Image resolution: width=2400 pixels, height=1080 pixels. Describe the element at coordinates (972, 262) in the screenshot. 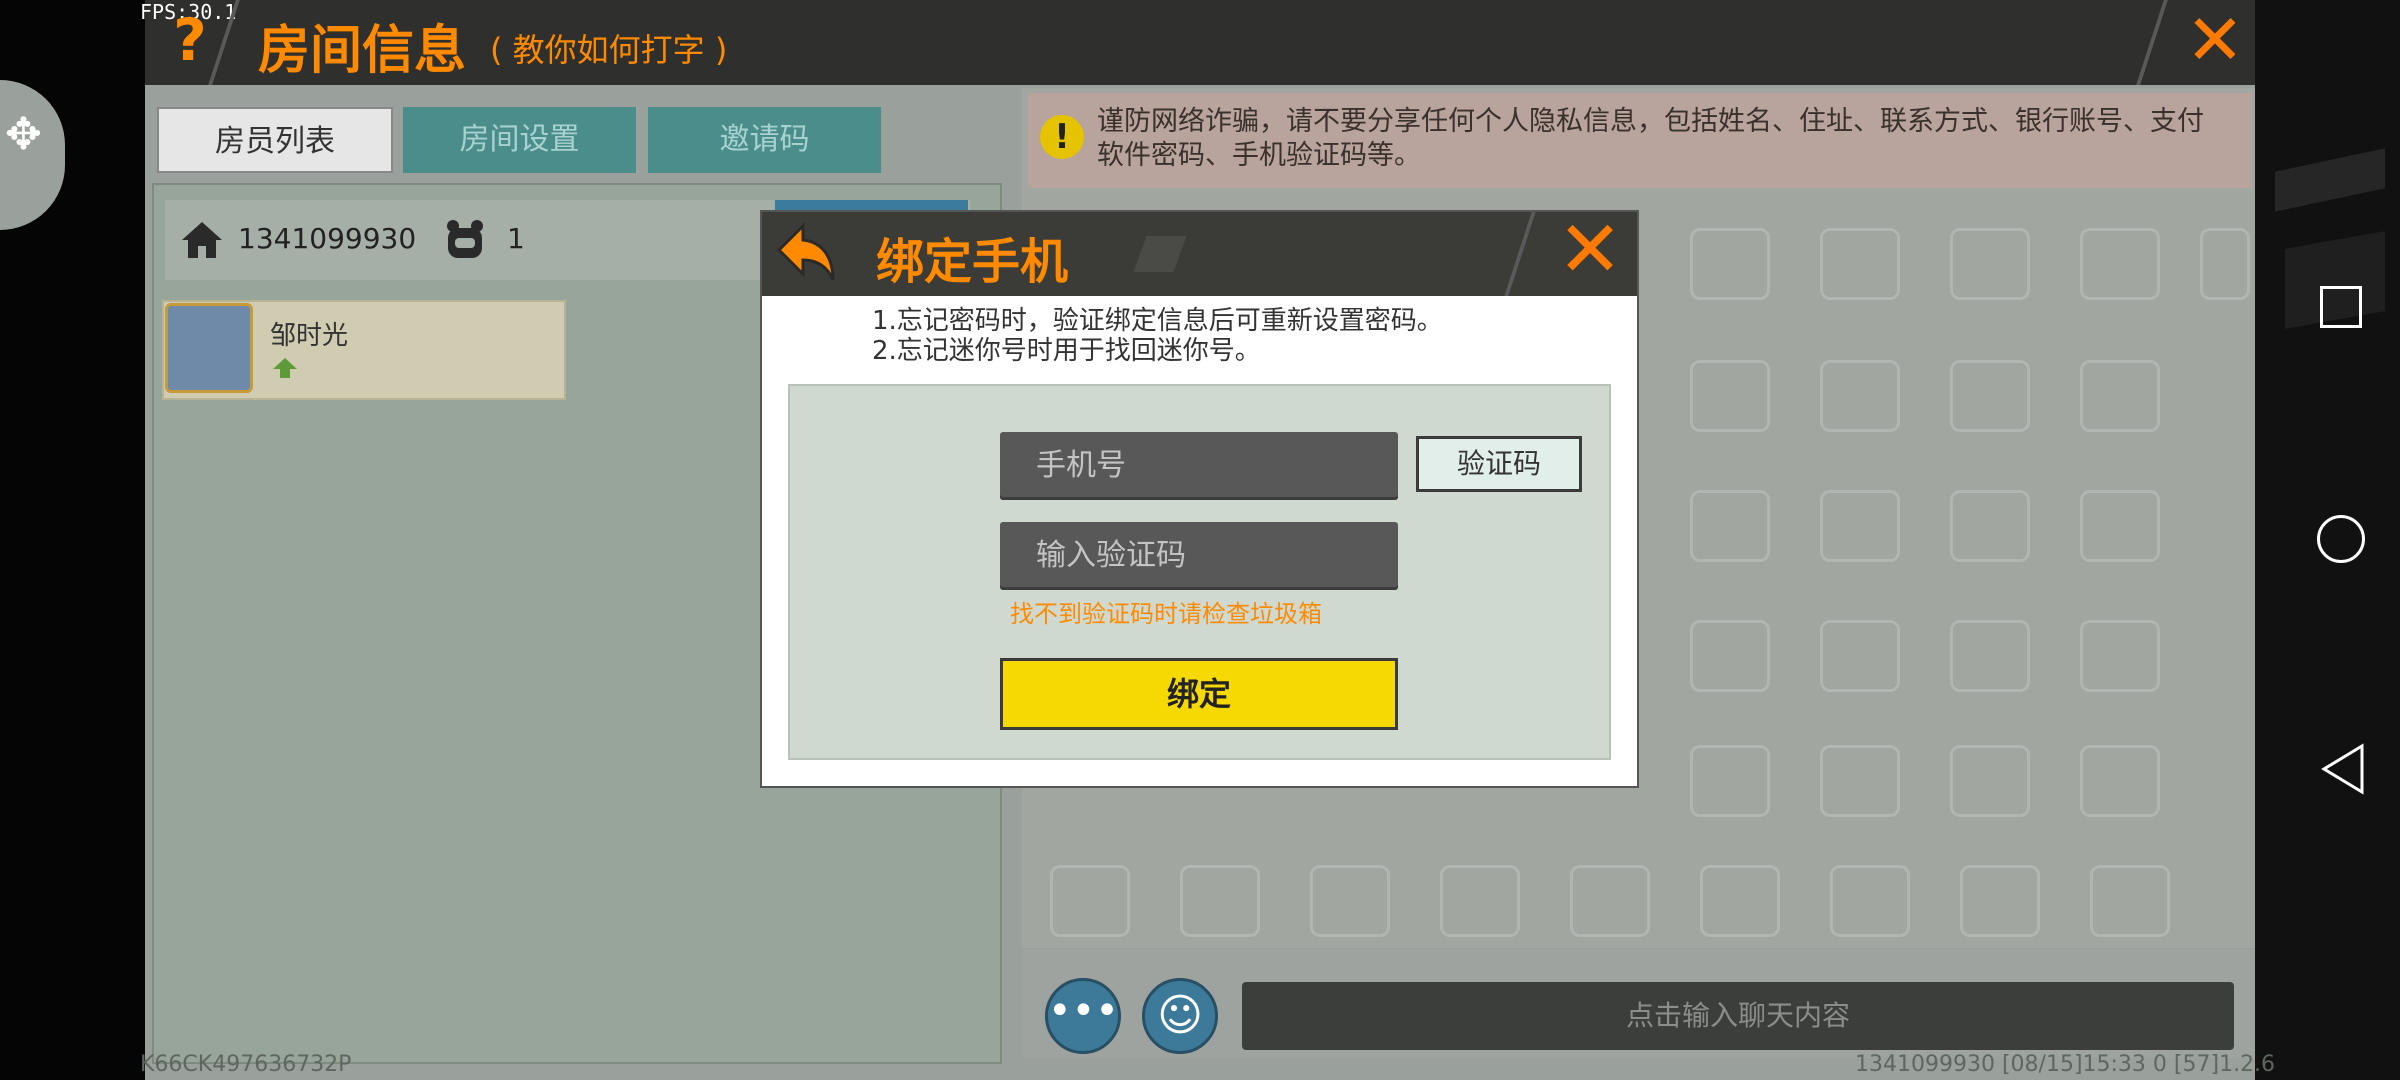

I see `dialog-title: 绑定手机` at that location.